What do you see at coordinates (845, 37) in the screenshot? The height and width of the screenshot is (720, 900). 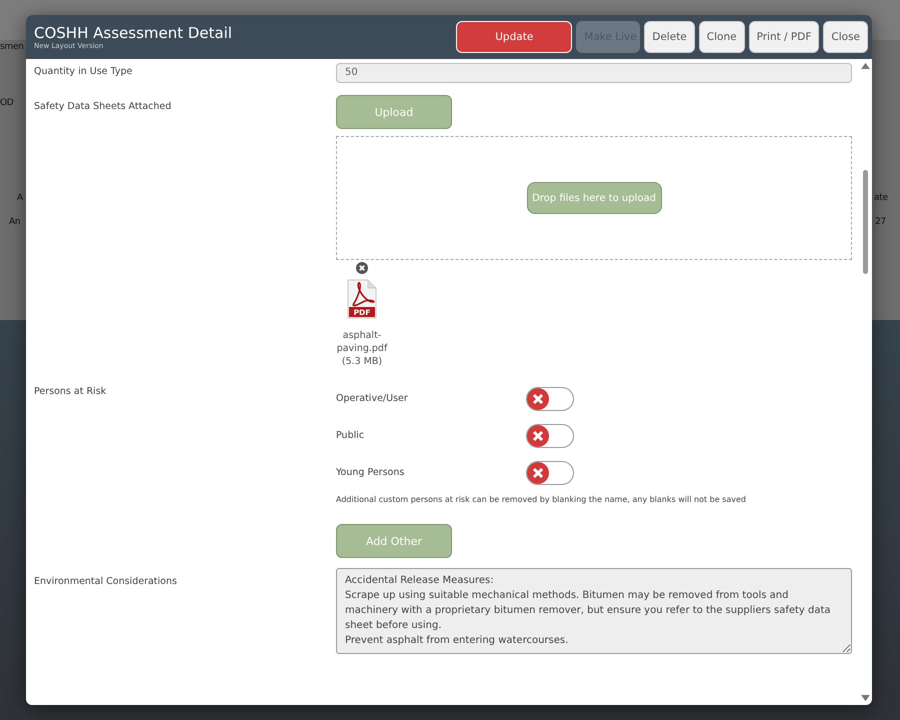 I see `header-button: Close` at bounding box center [845, 37].